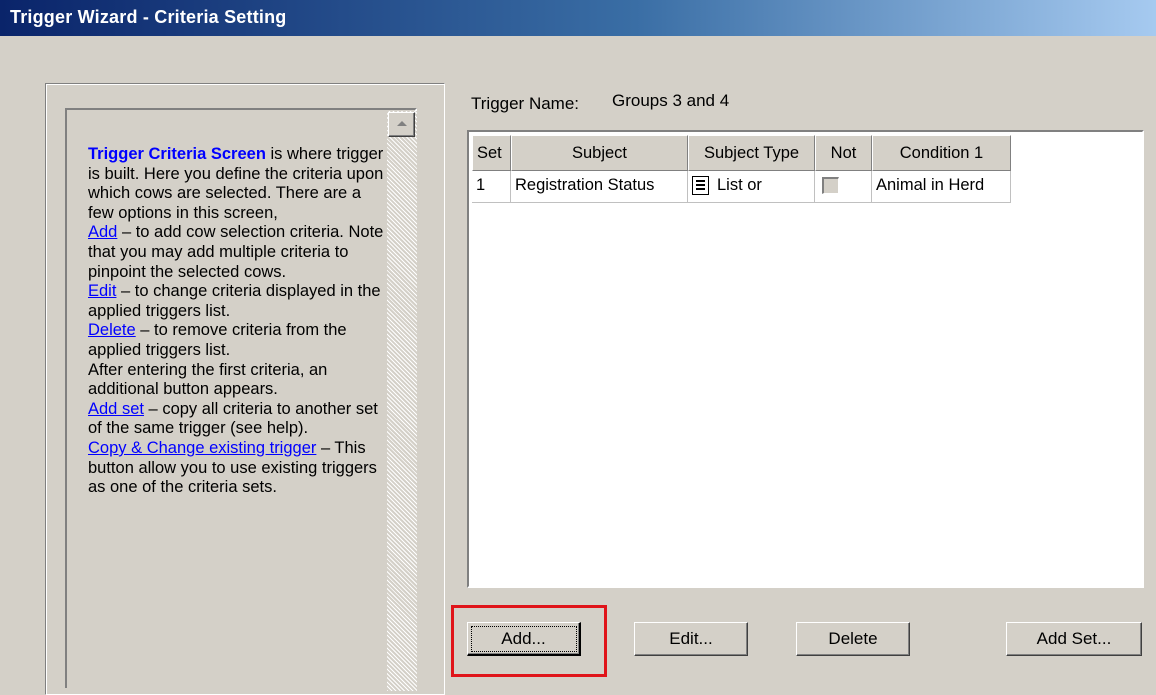 The image size is (1156, 695). What do you see at coordinates (830, 186) in the screenshot?
I see `not-checkbox` at bounding box center [830, 186].